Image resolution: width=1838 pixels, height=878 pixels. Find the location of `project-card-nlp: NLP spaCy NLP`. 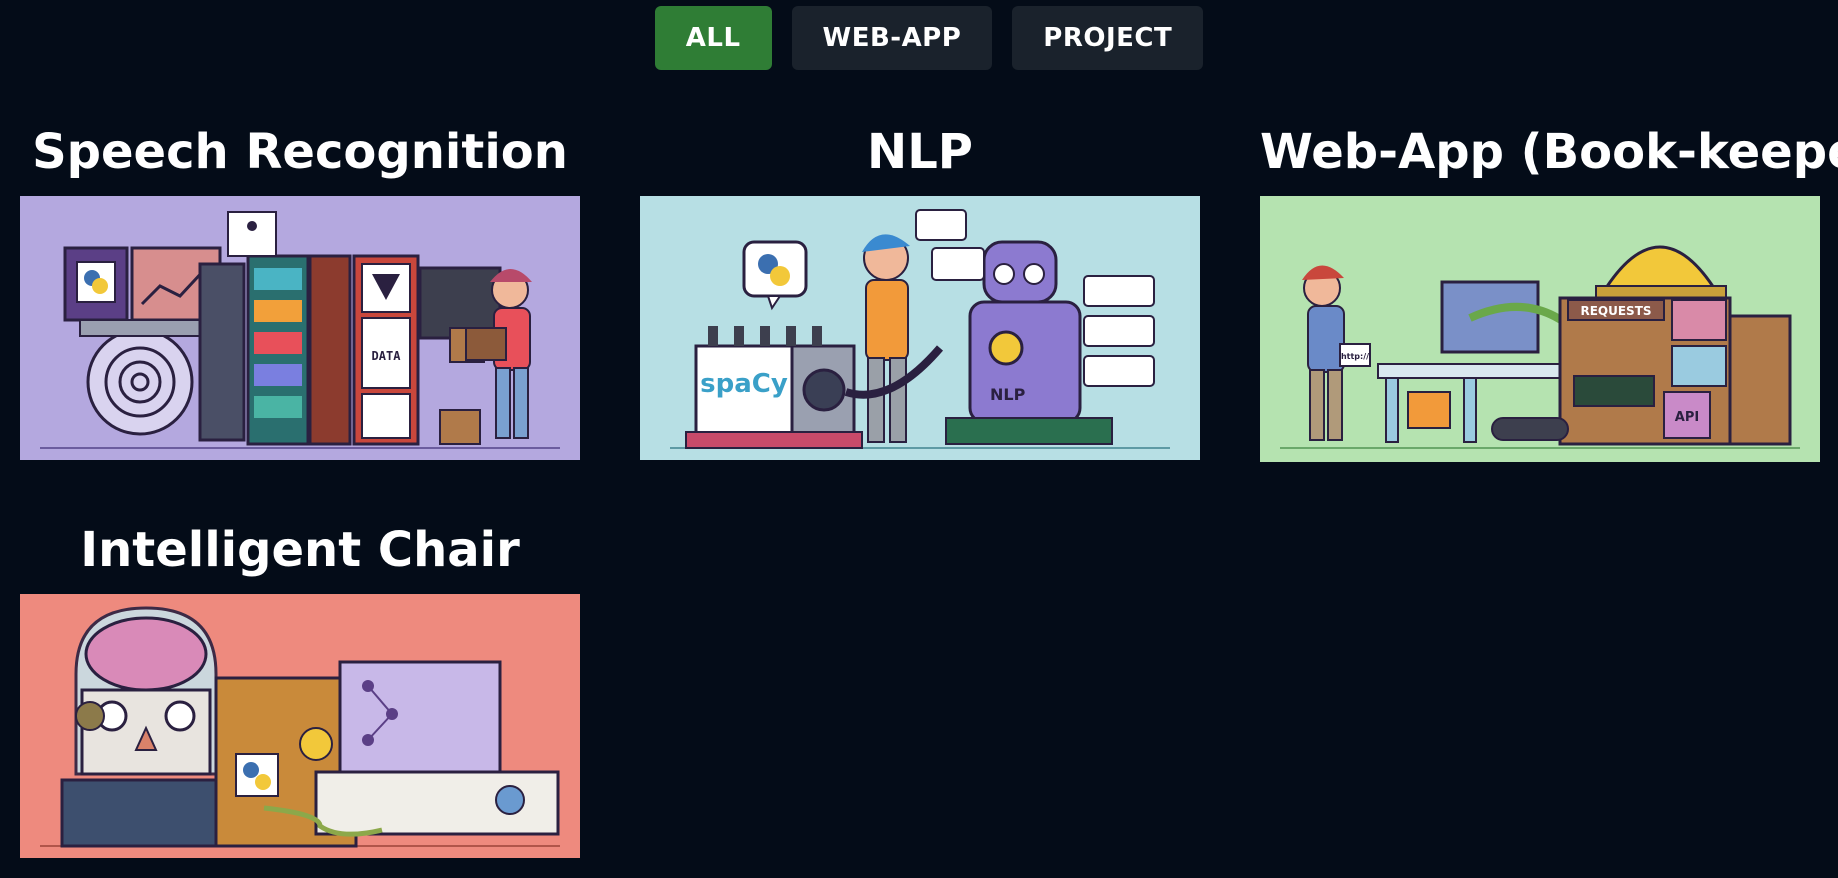

project-card-nlp: NLP spaCy NLP is located at coordinates (920, 288).